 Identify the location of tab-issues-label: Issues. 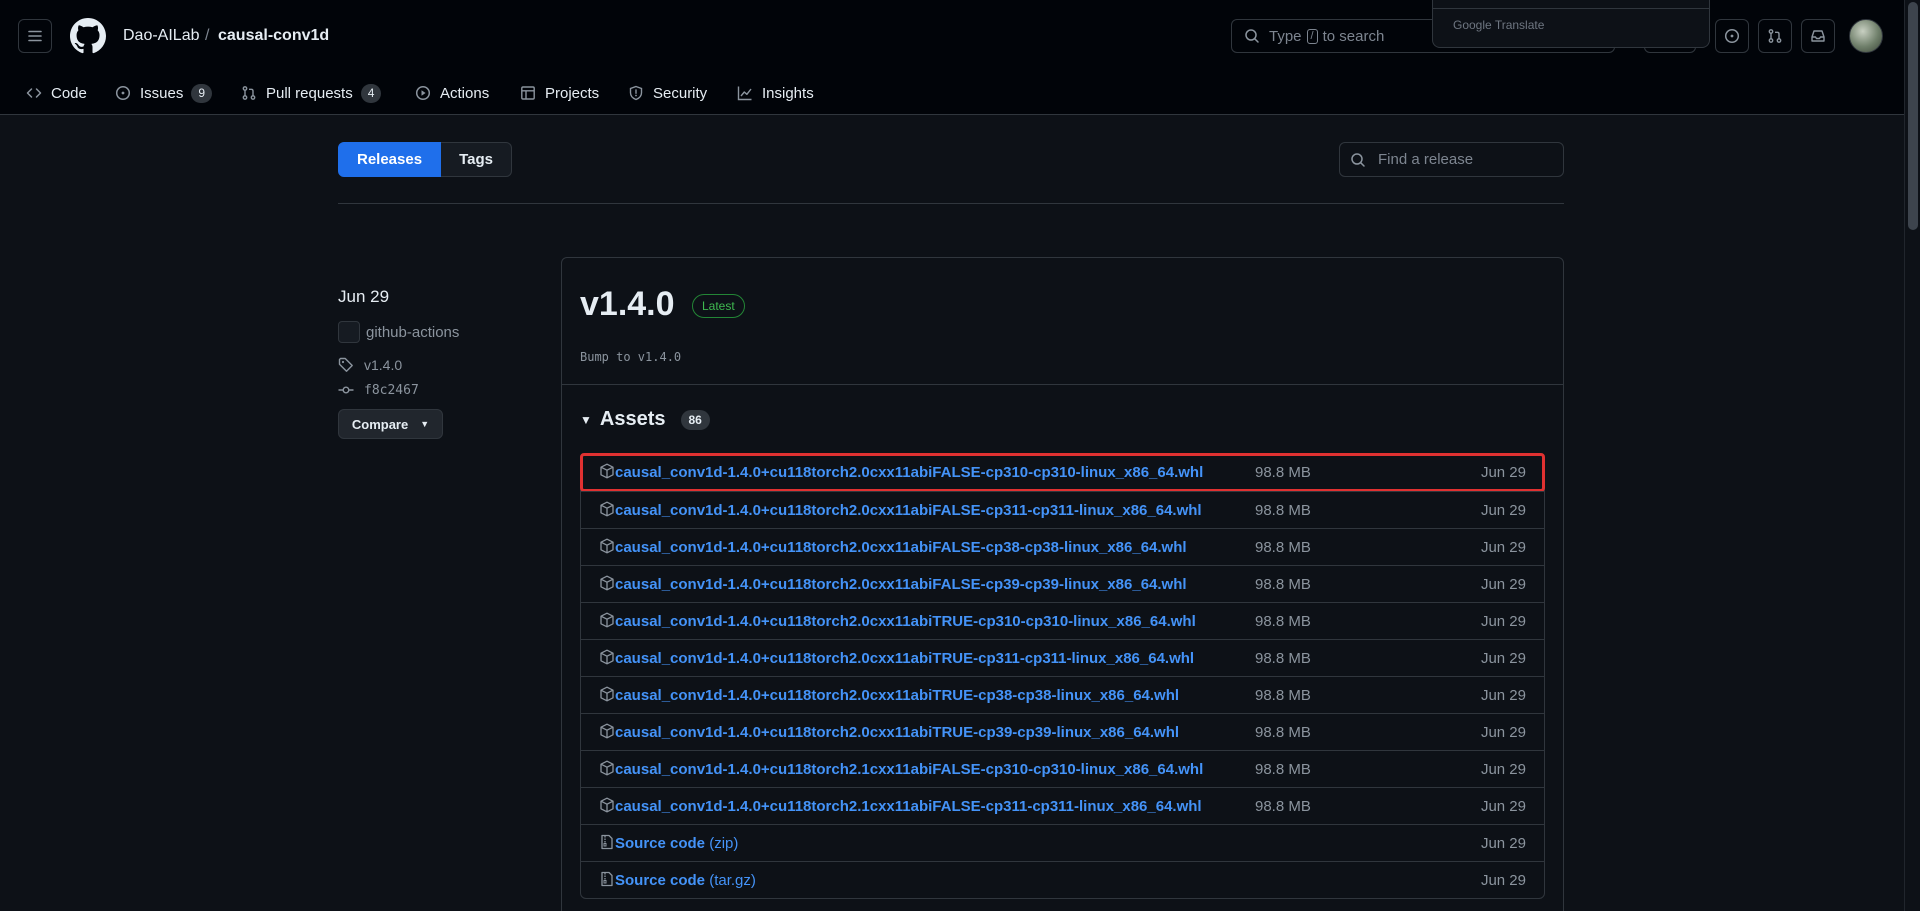
(162, 93).